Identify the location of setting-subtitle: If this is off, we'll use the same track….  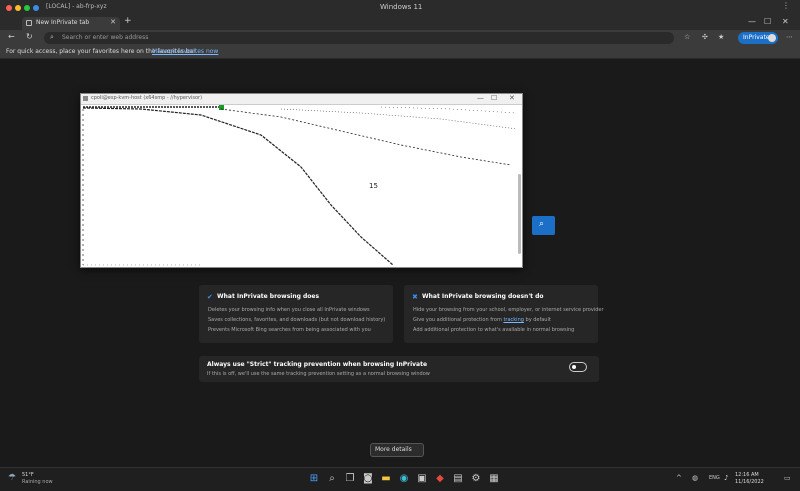
(318, 374).